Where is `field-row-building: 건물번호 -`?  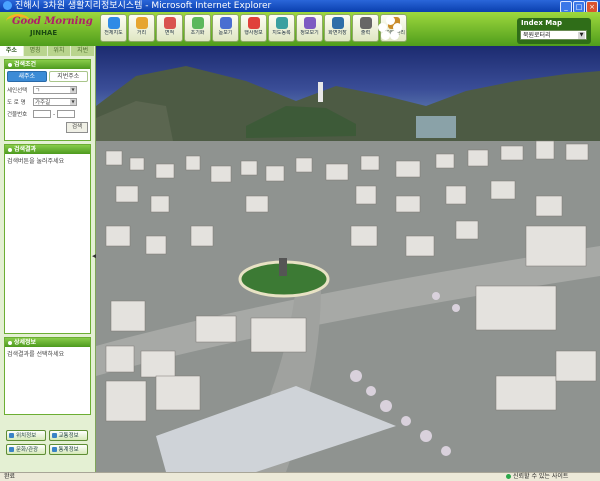 field-row-building: 건물번호 - is located at coordinates (47, 114).